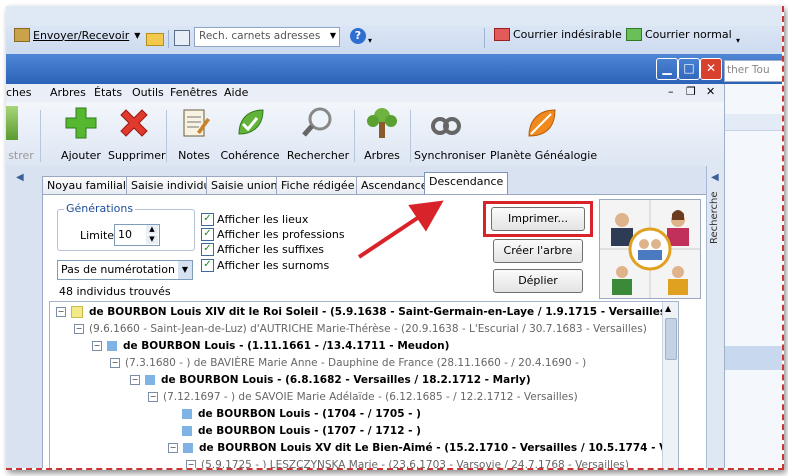 Image resolution: width=788 pixels, height=476 pixels. I want to click on menu-item-fenetres: Fenêtres, so click(193, 92).